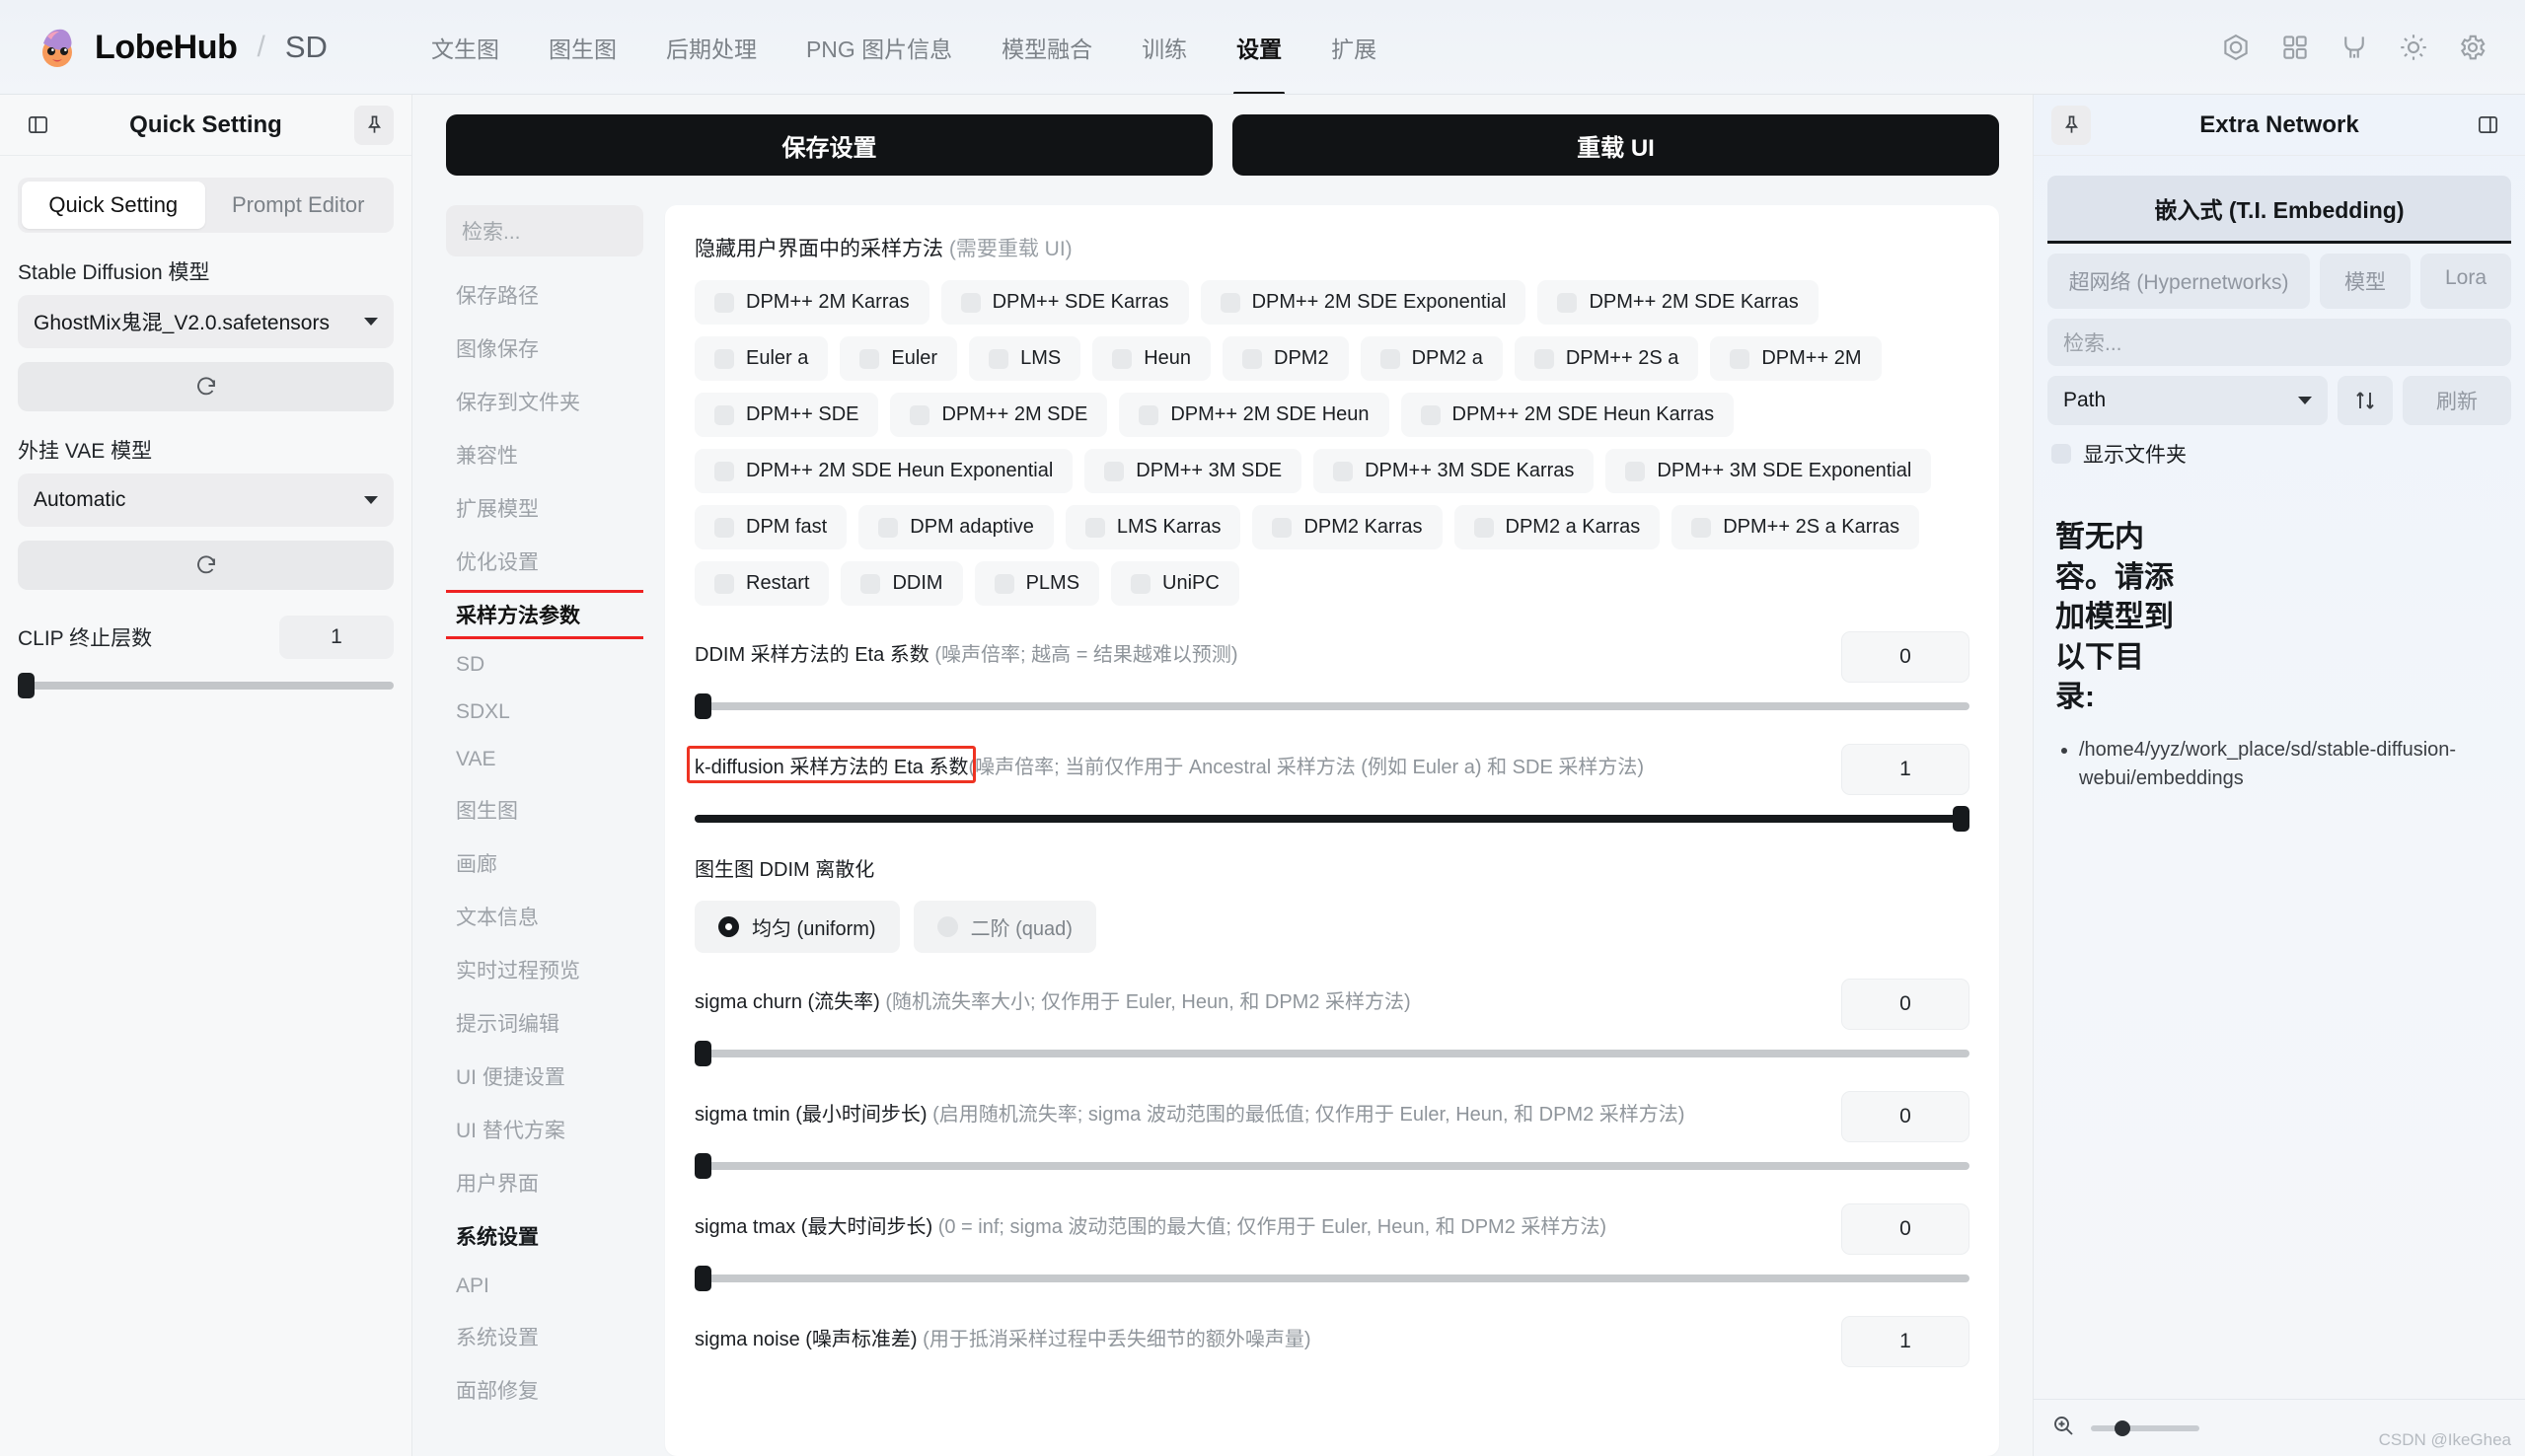  Describe the element at coordinates (1431, 358) in the screenshot. I see `sampler-checkbox: DPM2 a` at that location.